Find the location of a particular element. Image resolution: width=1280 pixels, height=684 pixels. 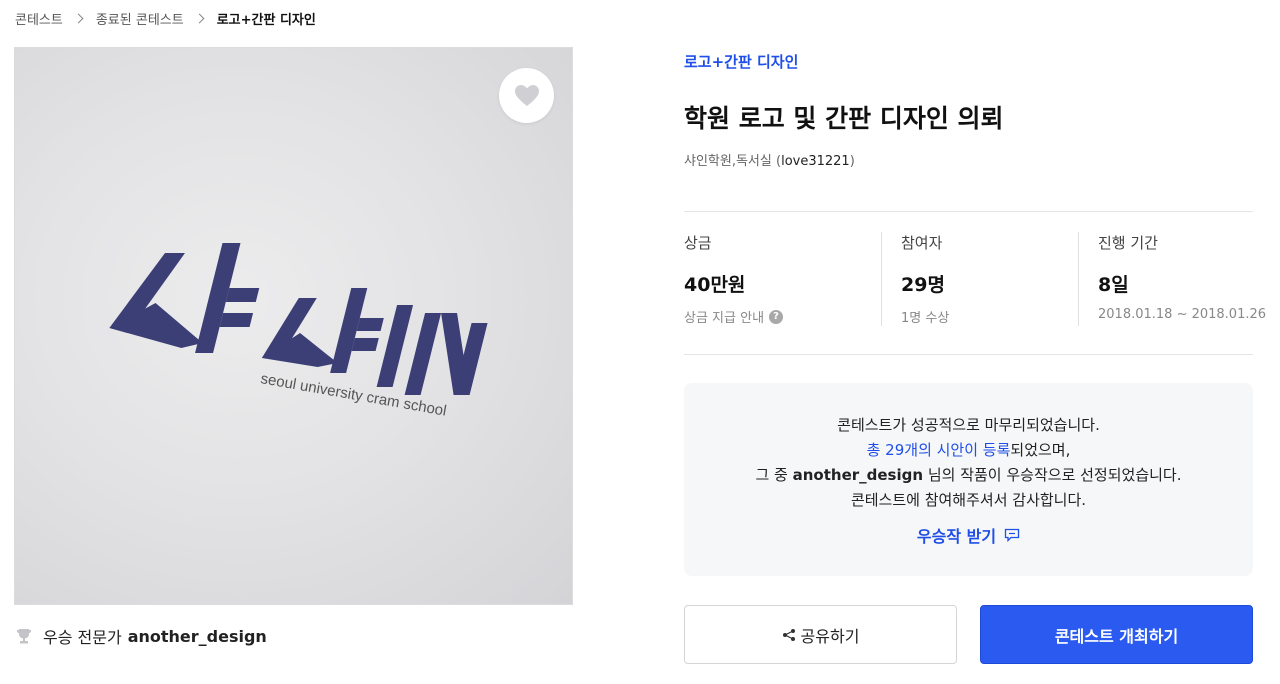

trophy-icon is located at coordinates (24, 636).